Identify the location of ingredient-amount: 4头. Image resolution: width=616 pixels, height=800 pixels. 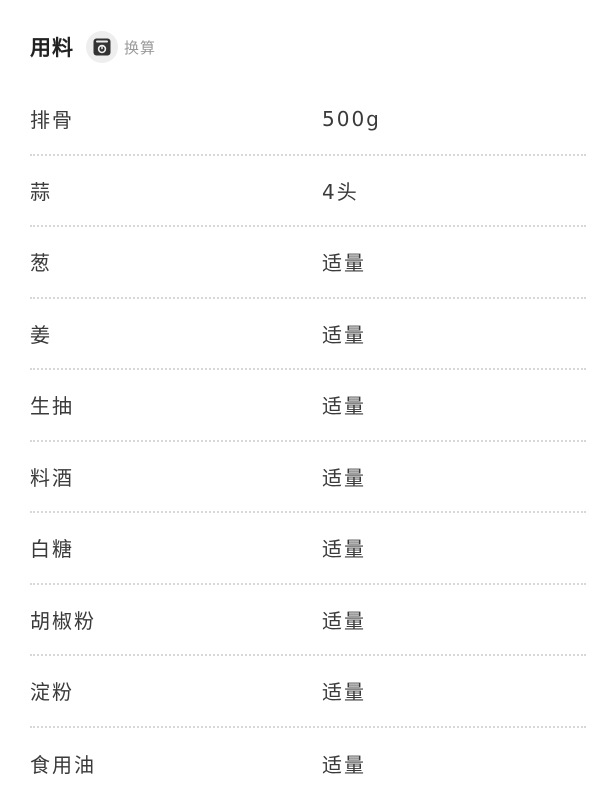
(340, 191).